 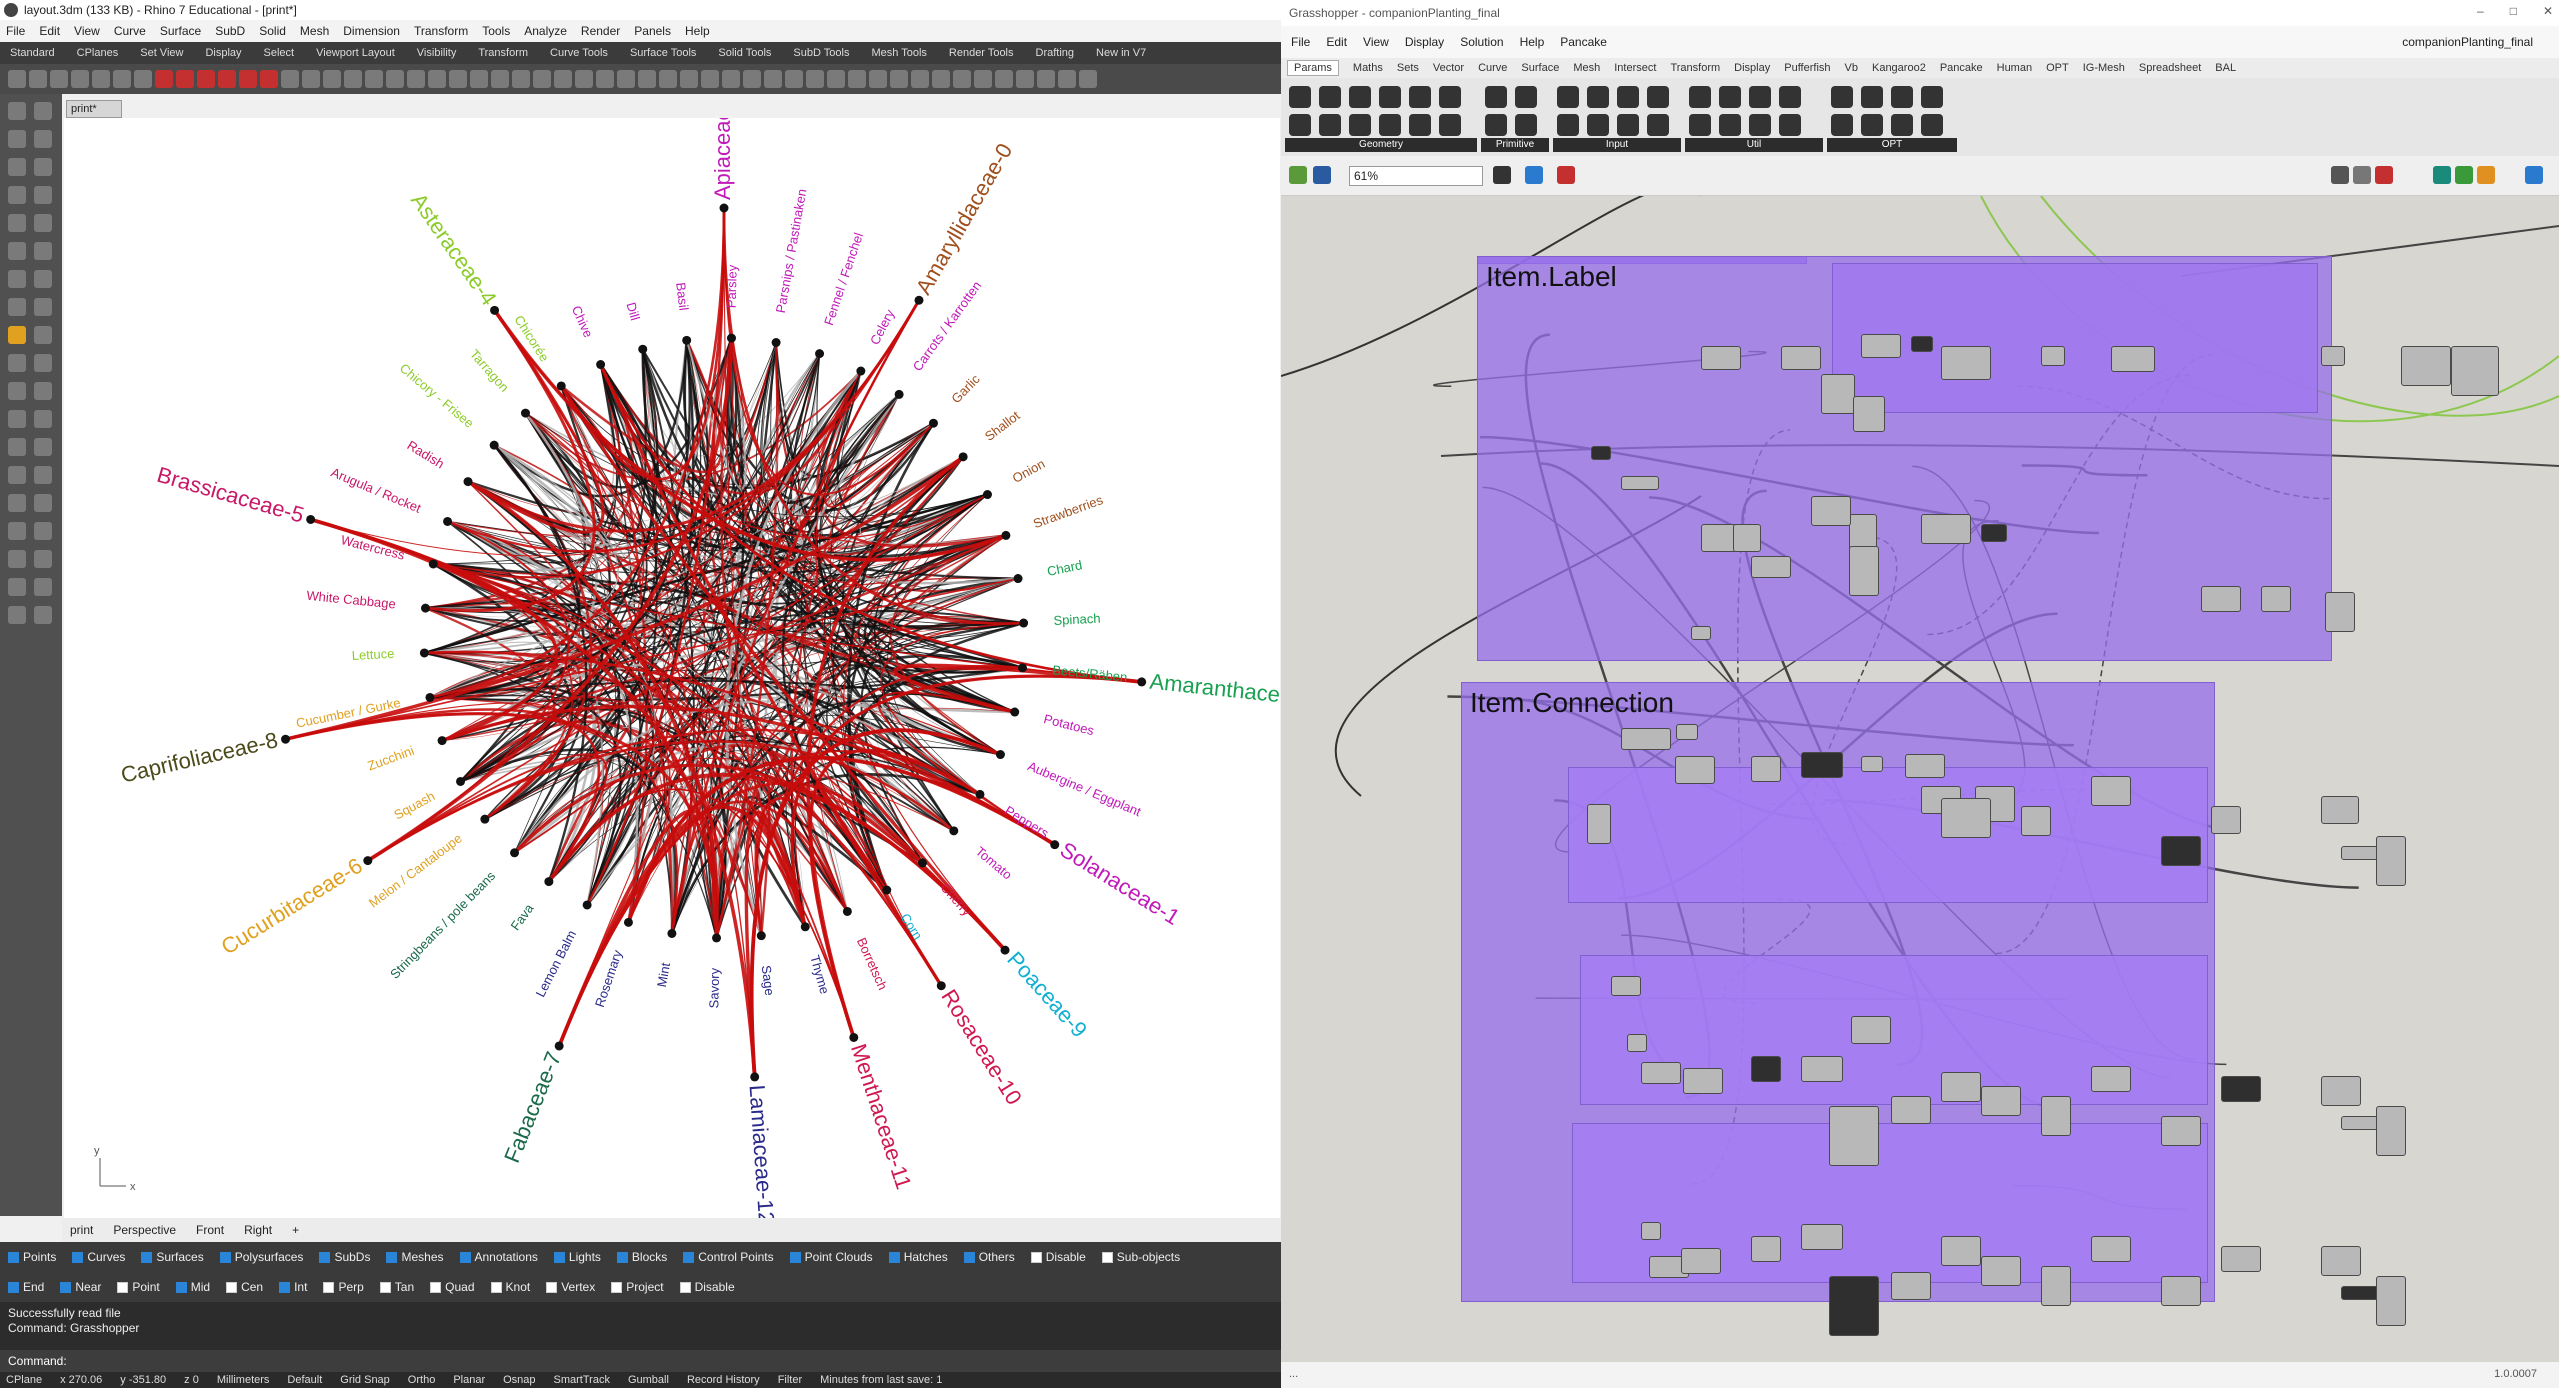 What do you see at coordinates (26, 1287) in the screenshot?
I see `checkbox-end: End` at bounding box center [26, 1287].